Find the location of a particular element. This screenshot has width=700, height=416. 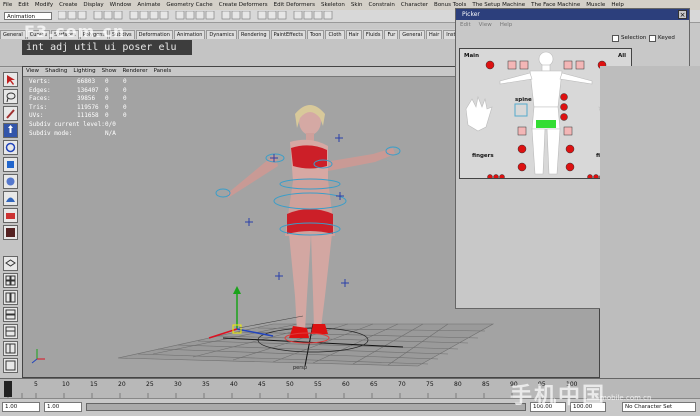

watermark-top: F3.com.cn is located at coordinates (75, 31).